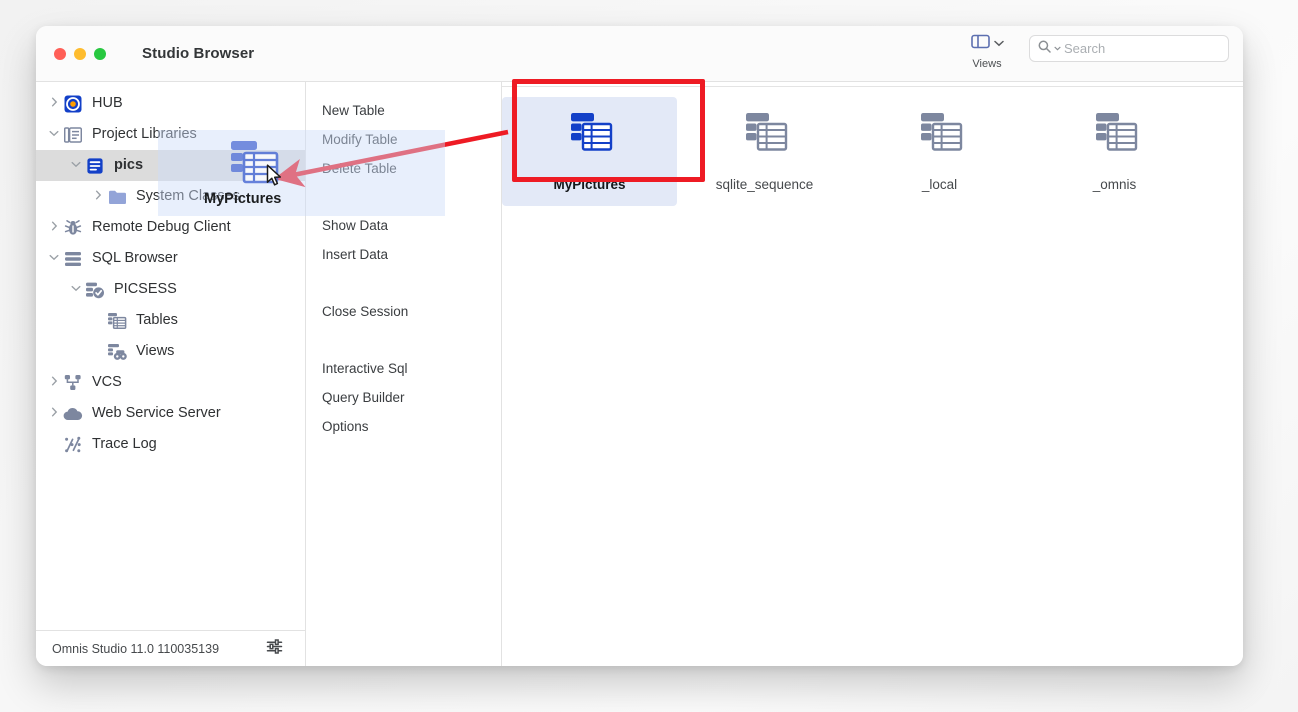  What do you see at coordinates (589, 184) in the screenshot?
I see `table-item-label: MyPictures` at bounding box center [589, 184].